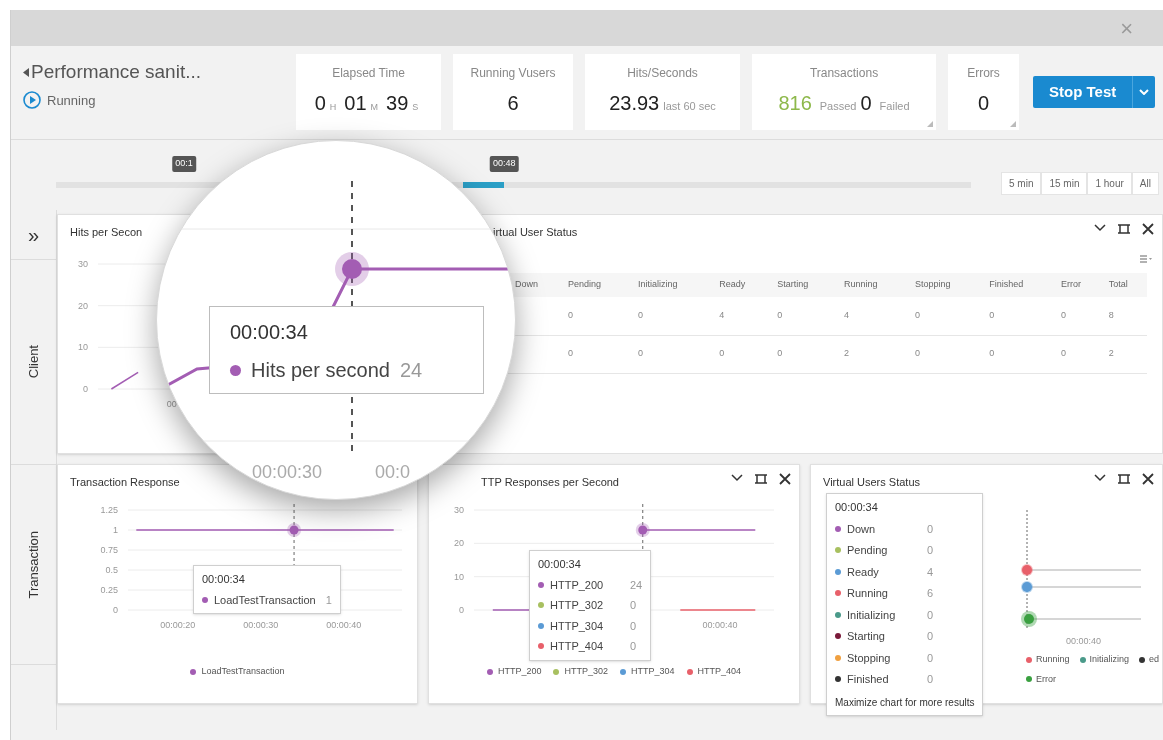  I want to click on sidebar-tab: Transaction, so click(33, 564).